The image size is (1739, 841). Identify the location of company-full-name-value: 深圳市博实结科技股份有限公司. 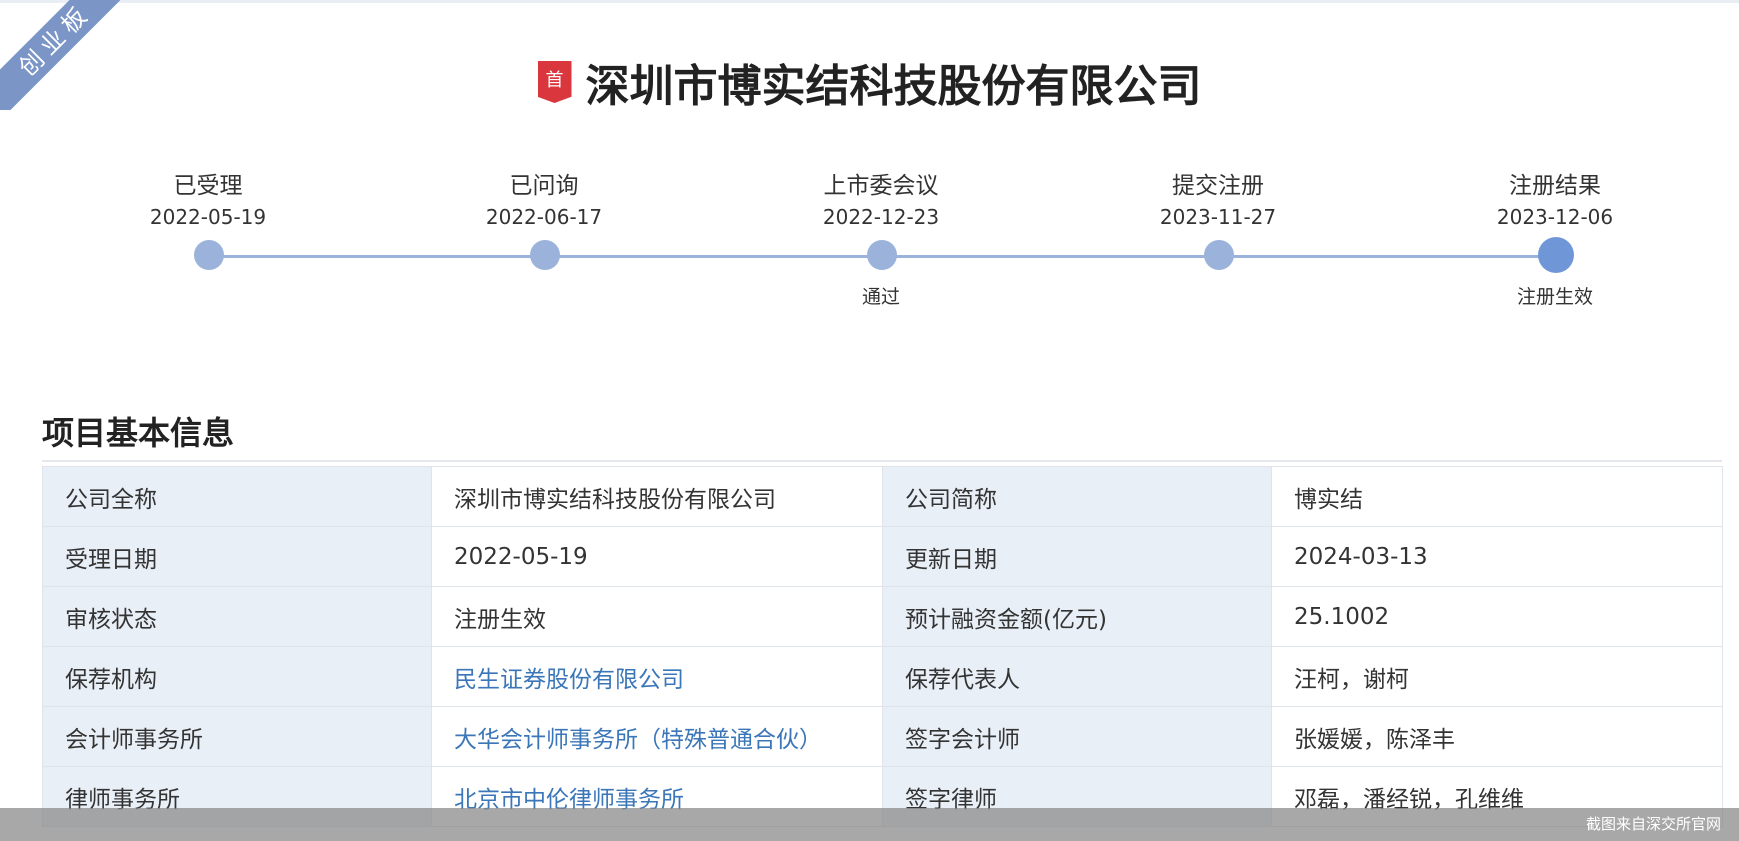
(657, 496).